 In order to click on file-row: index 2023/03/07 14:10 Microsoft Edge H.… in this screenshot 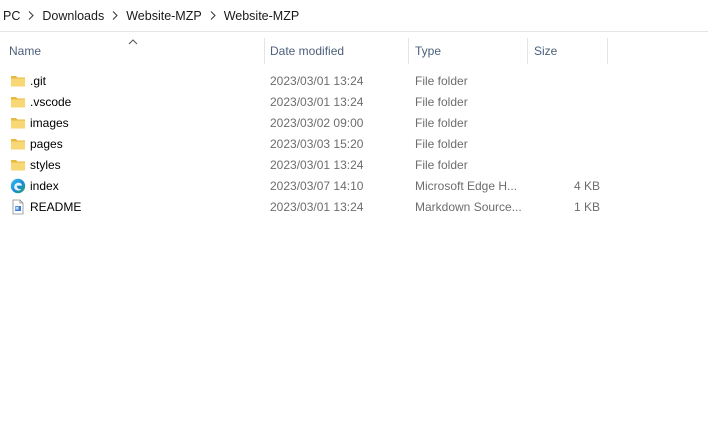, I will do `click(304, 185)`.